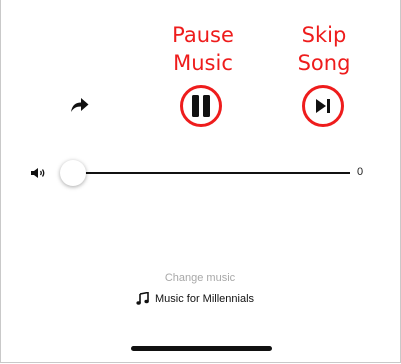 The image size is (401, 364). Describe the element at coordinates (324, 49) in the screenshot. I see `skip-song-annotation: Skip Song` at that location.